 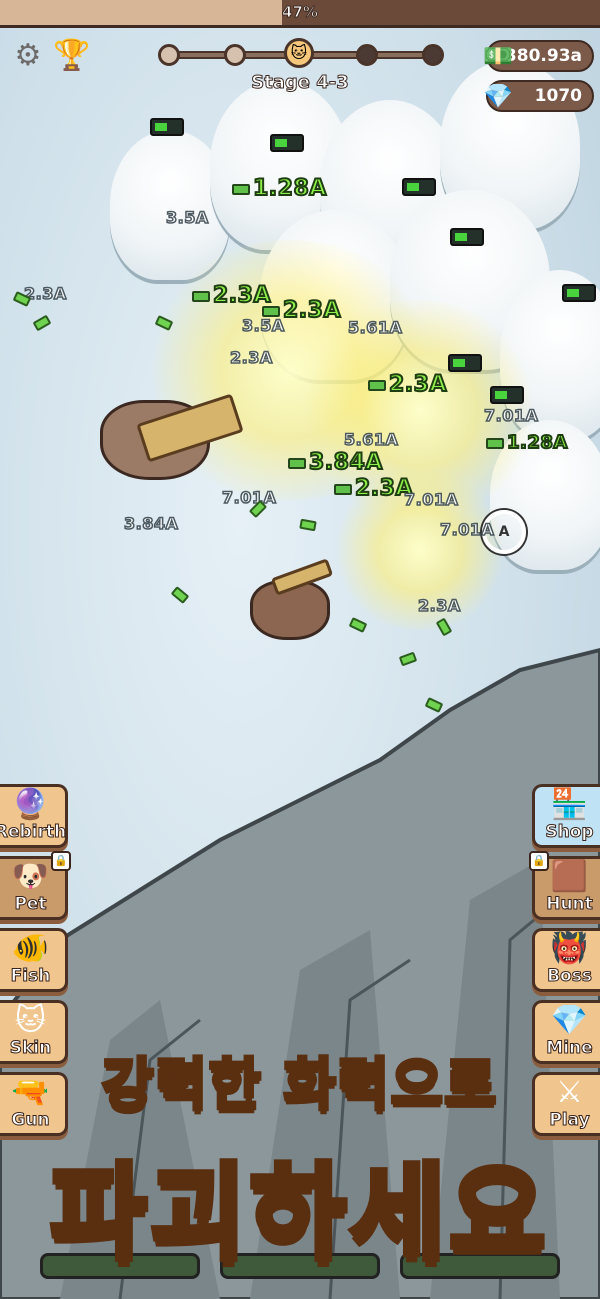 What do you see at coordinates (498, 56) in the screenshot?
I see `cash-stack-icon: 💵` at bounding box center [498, 56].